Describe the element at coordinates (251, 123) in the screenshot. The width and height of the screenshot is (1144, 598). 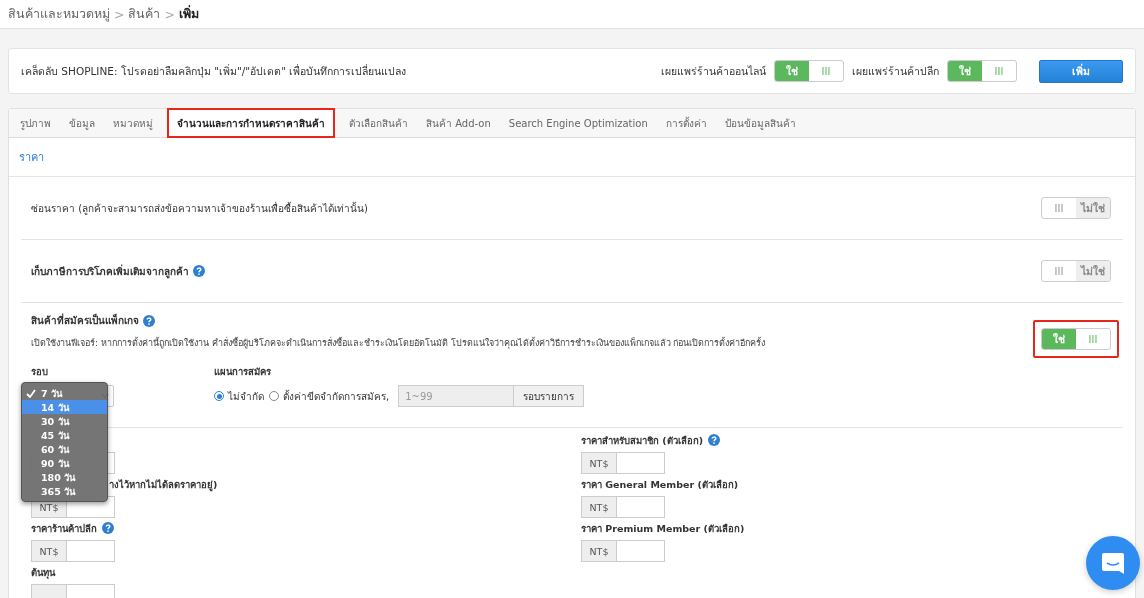
I see `tab: จำนวนและการกำหนดราคาสินค้า` at that location.